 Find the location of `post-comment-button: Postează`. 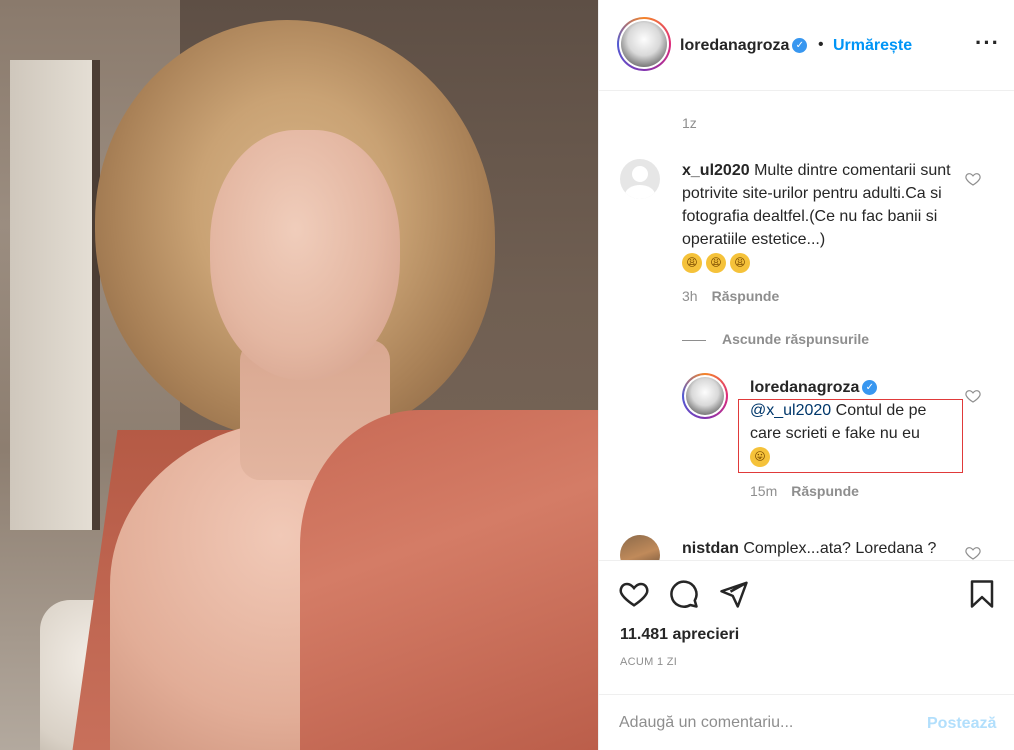

post-comment-button: Postează is located at coordinates (961, 724).